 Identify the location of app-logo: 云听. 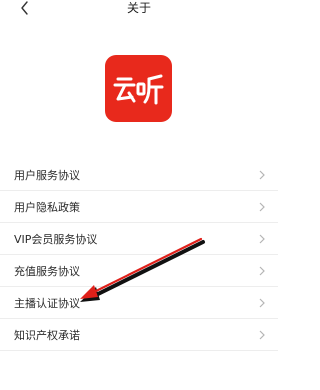
(138, 88).